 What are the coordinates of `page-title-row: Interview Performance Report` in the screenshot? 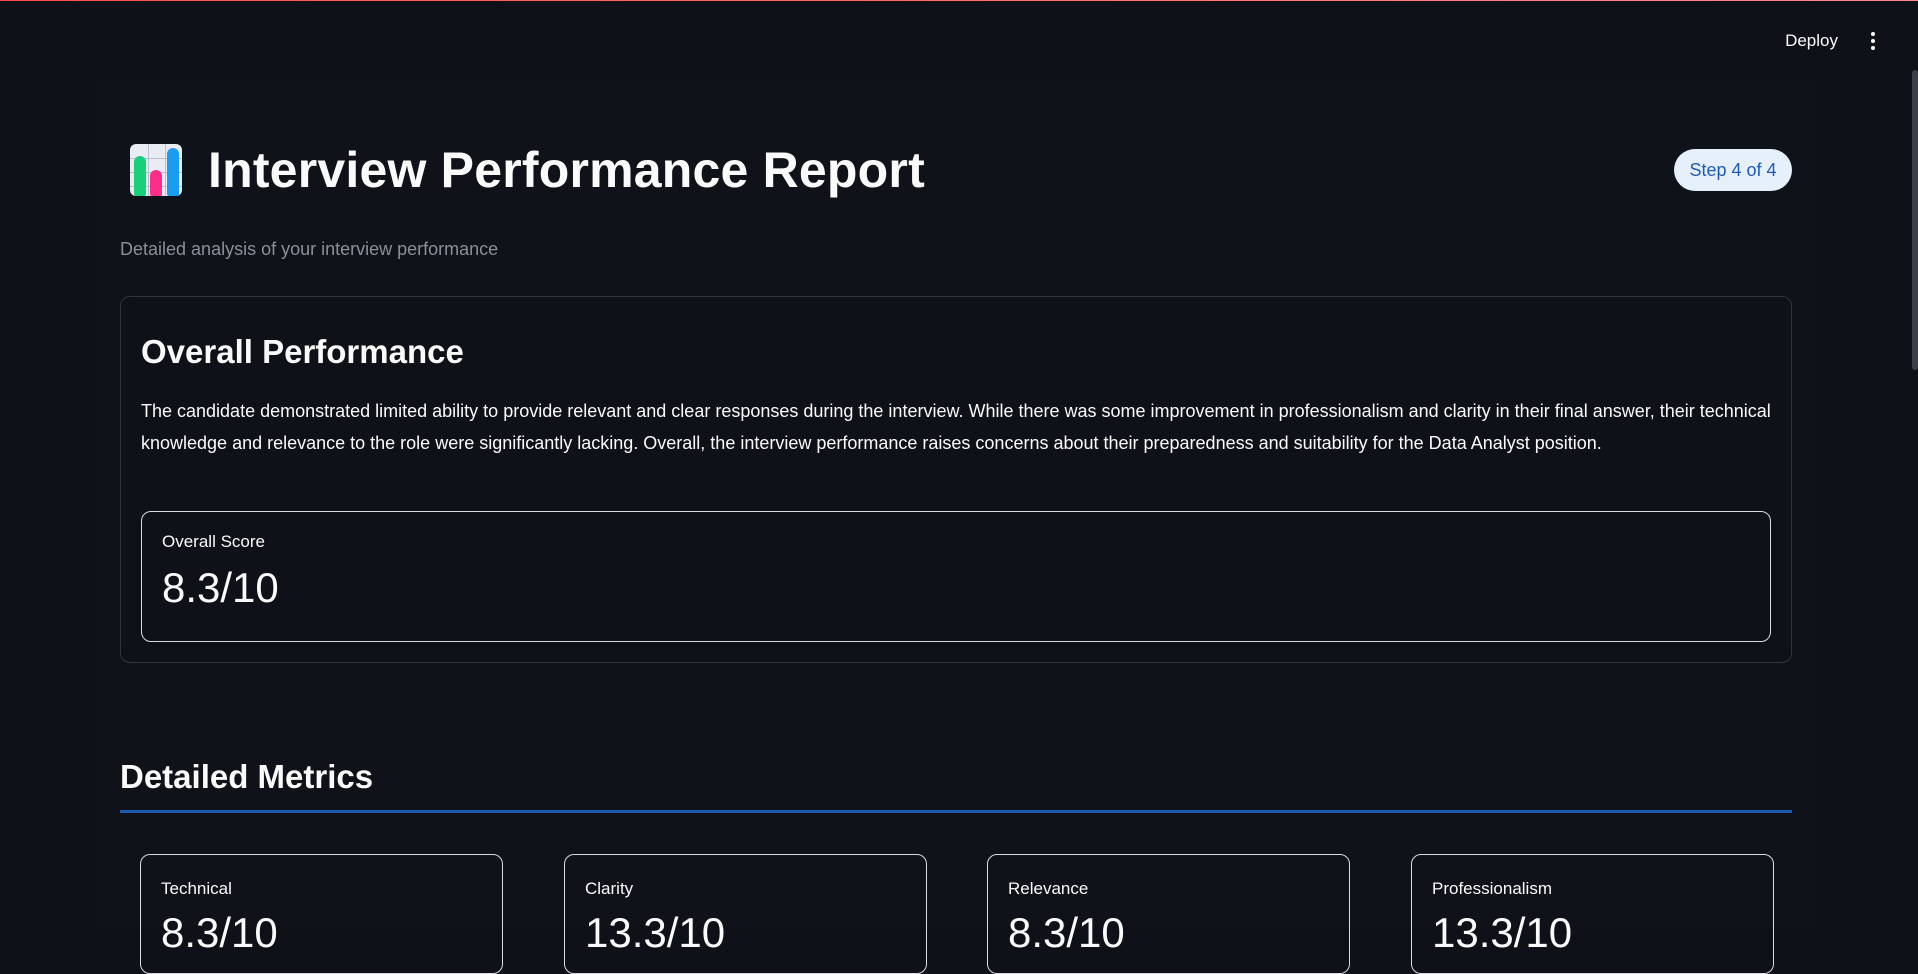 It's located at (526, 170).